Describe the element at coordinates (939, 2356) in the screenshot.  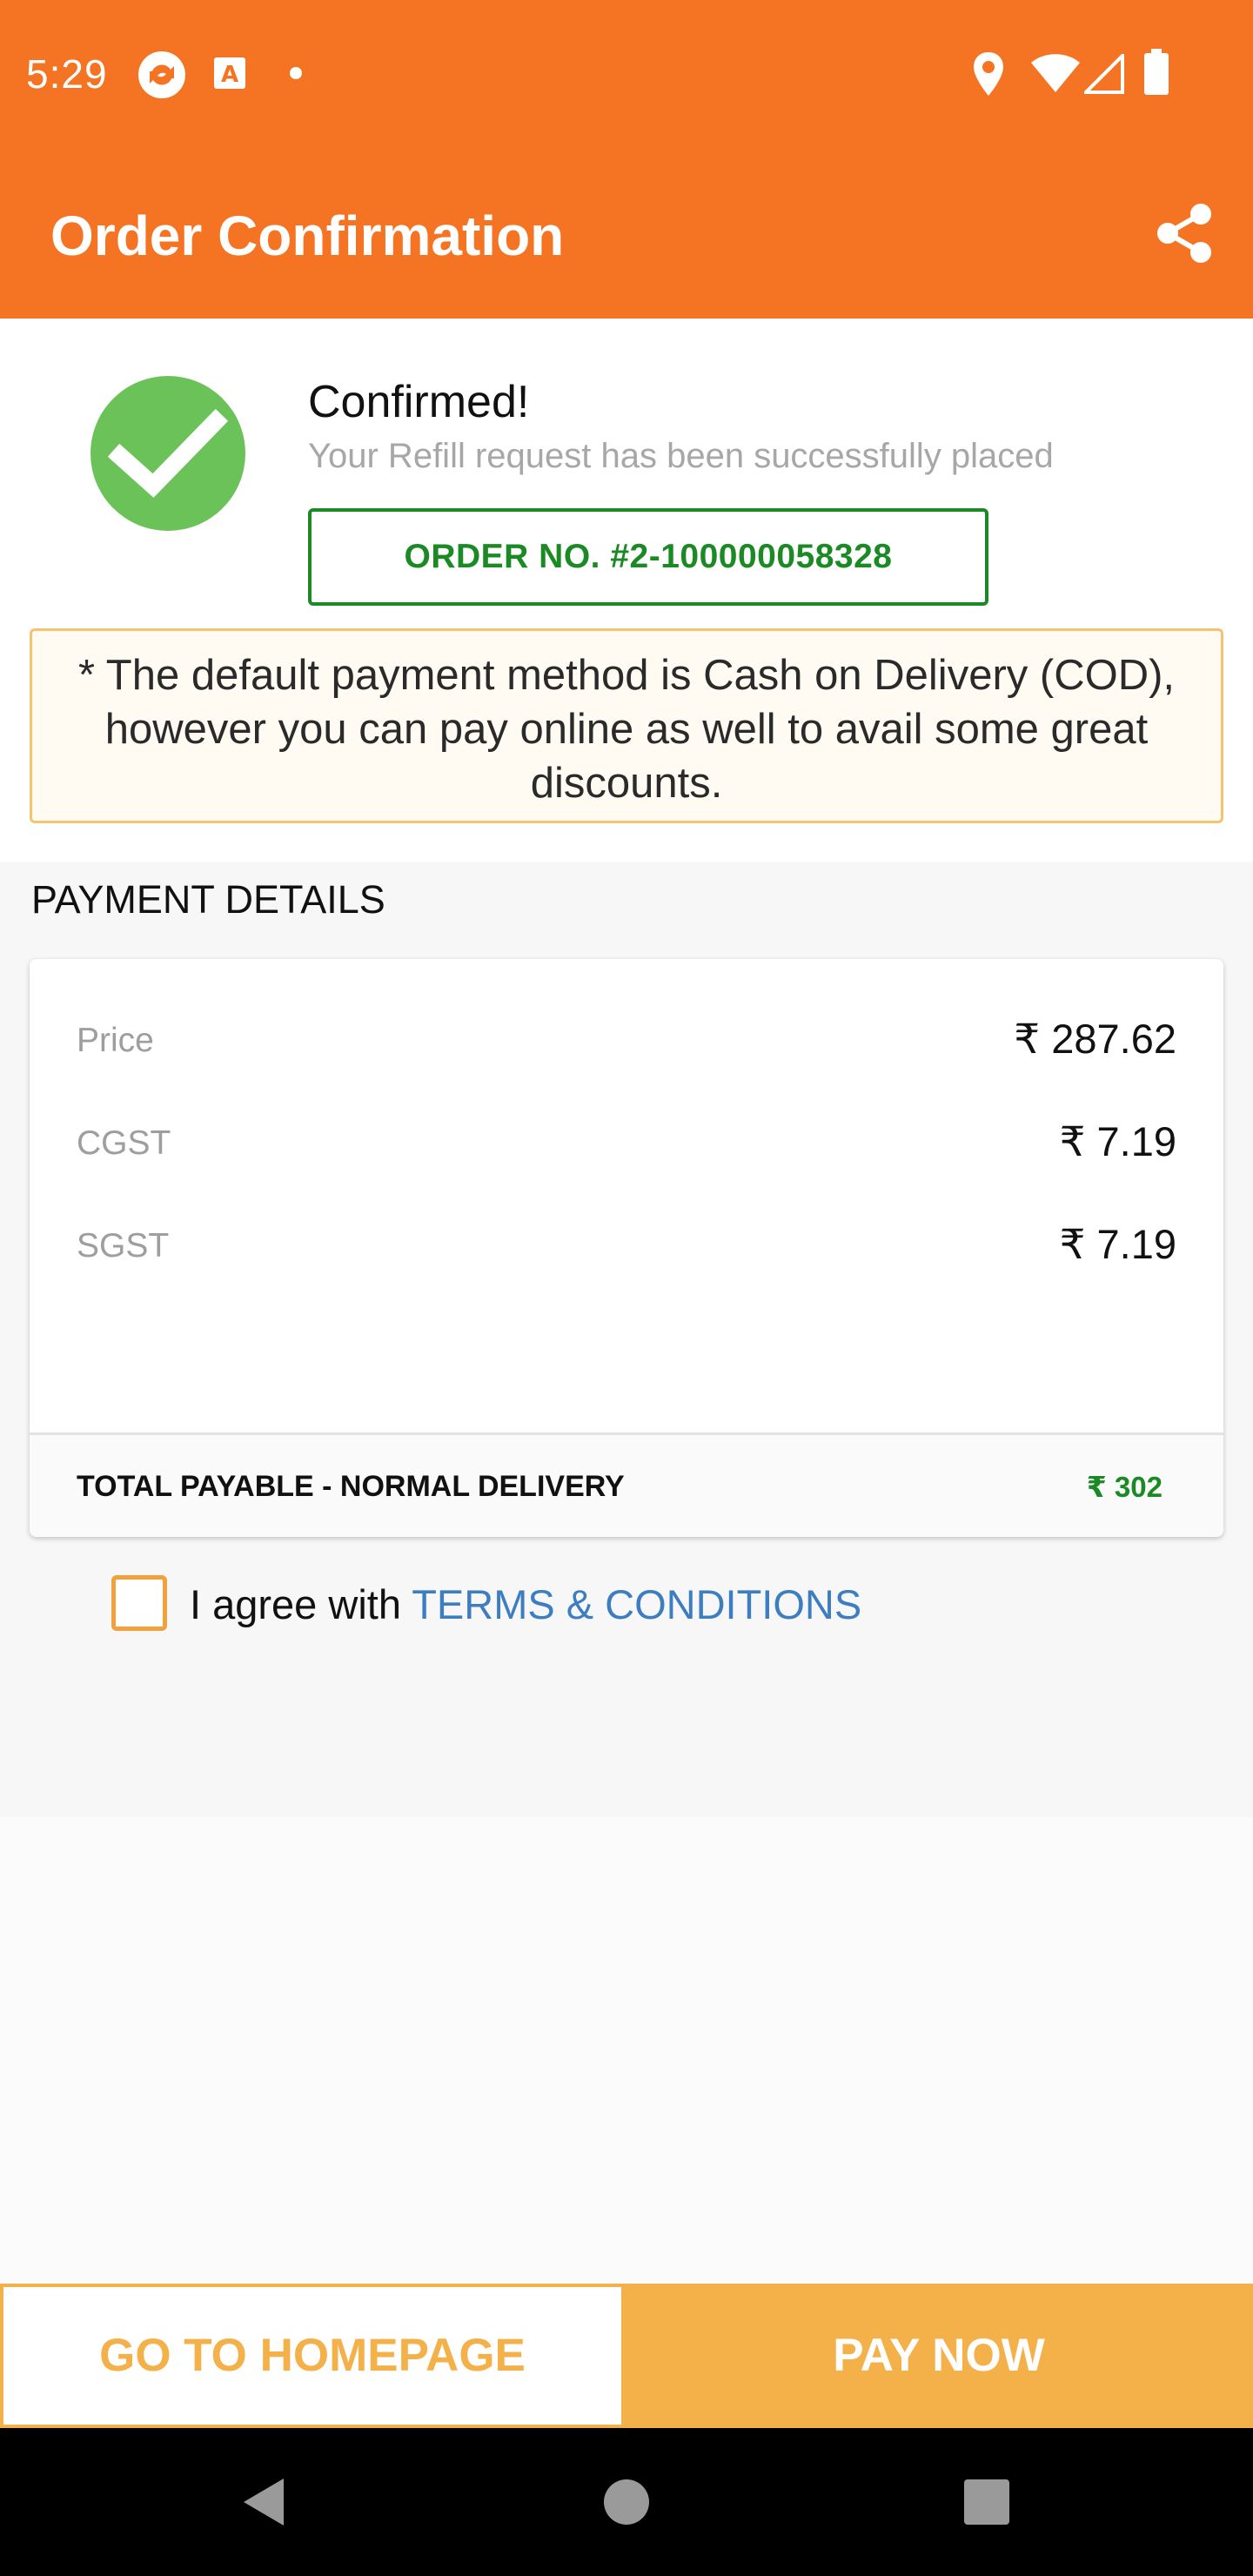
I see `pay-now-button: PAY NOW` at that location.